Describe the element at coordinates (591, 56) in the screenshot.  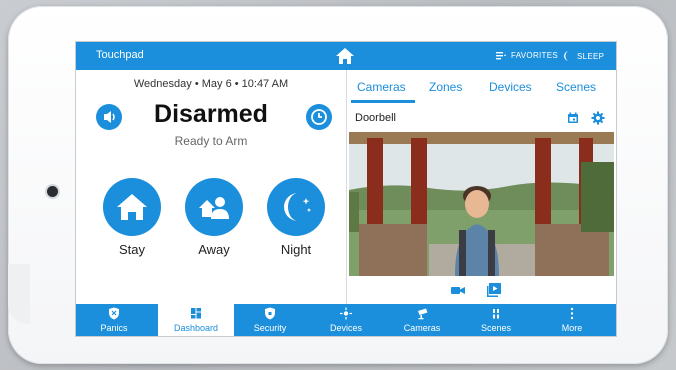
I see `sleep-label: SLEEP` at that location.